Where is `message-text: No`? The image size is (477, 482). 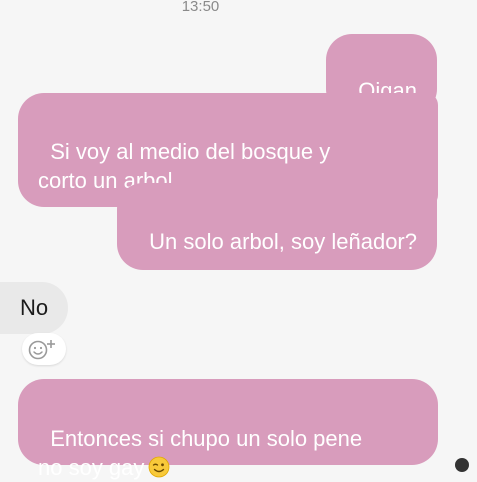 message-text: No is located at coordinates (34, 307).